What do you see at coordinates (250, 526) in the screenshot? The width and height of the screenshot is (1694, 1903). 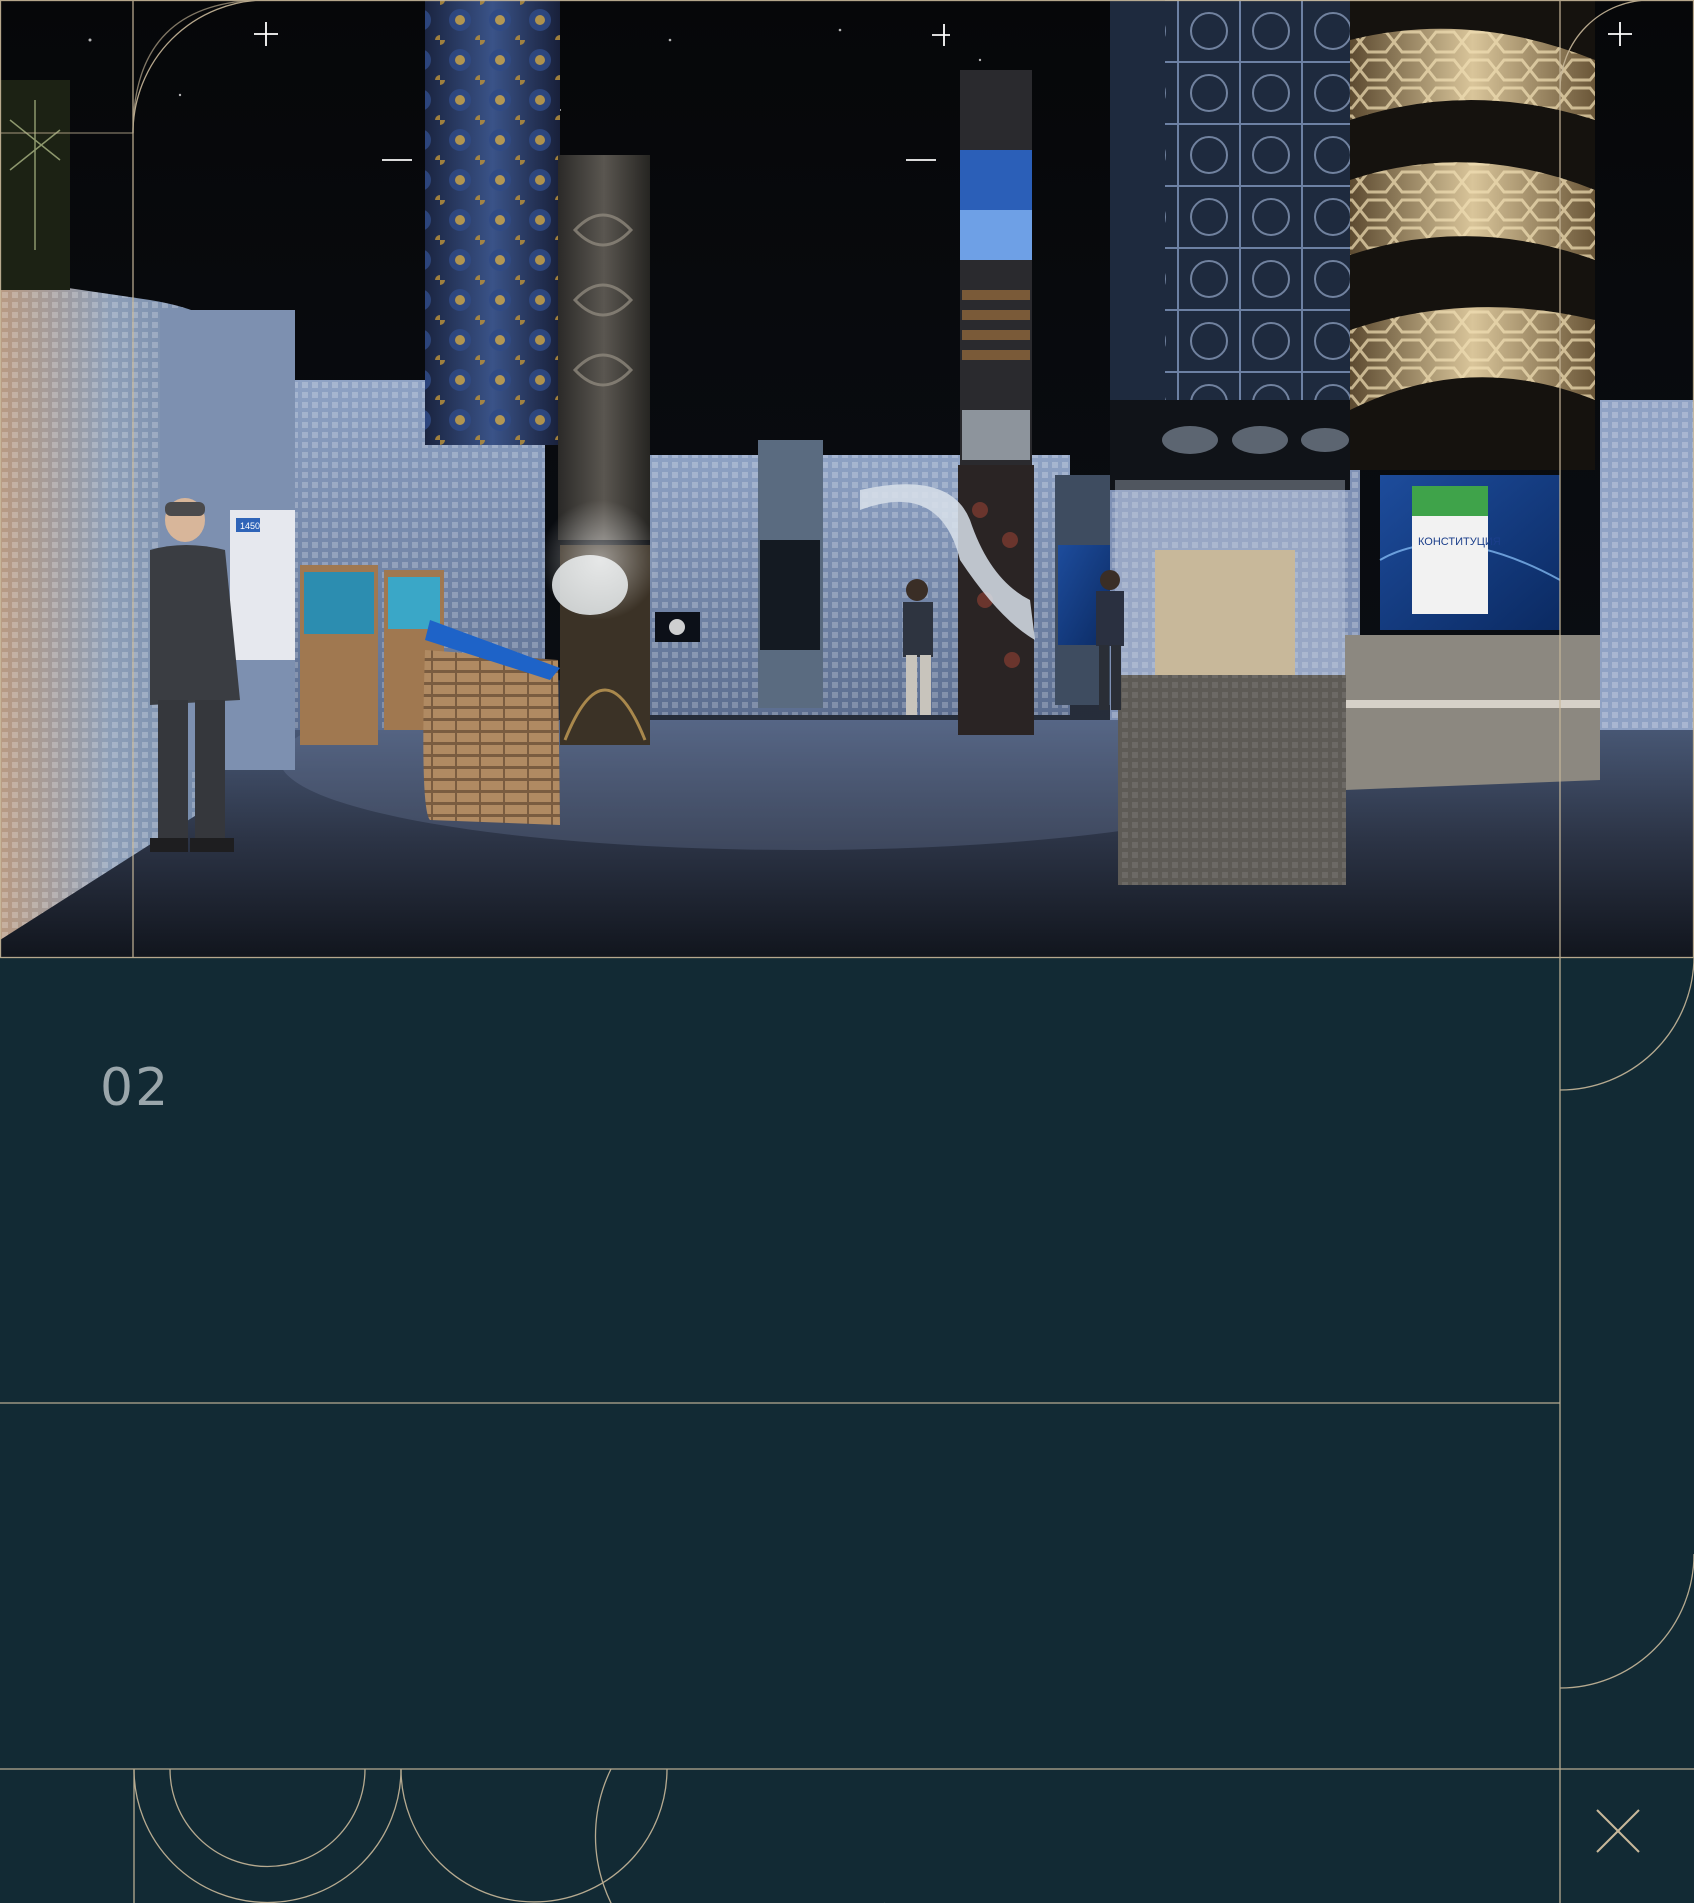 I see `svg-text: 1450` at bounding box center [250, 526].